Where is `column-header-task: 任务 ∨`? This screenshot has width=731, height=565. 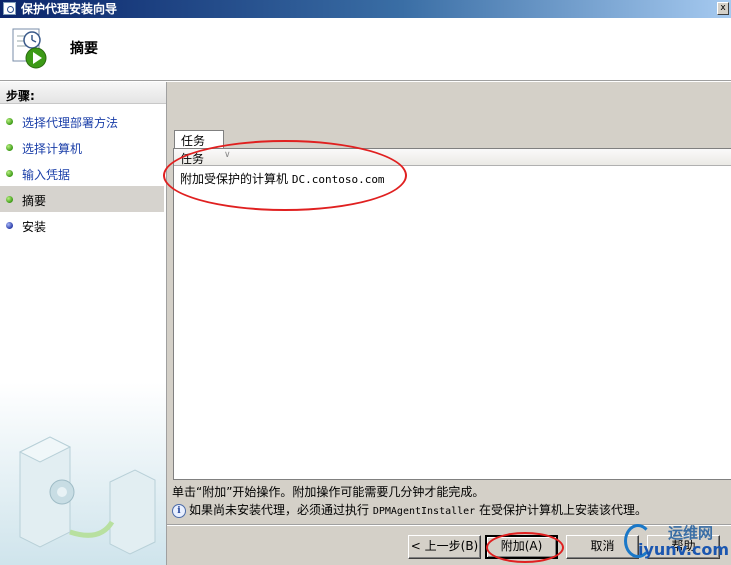 column-header-task: 任务 ∨ is located at coordinates (452, 157).